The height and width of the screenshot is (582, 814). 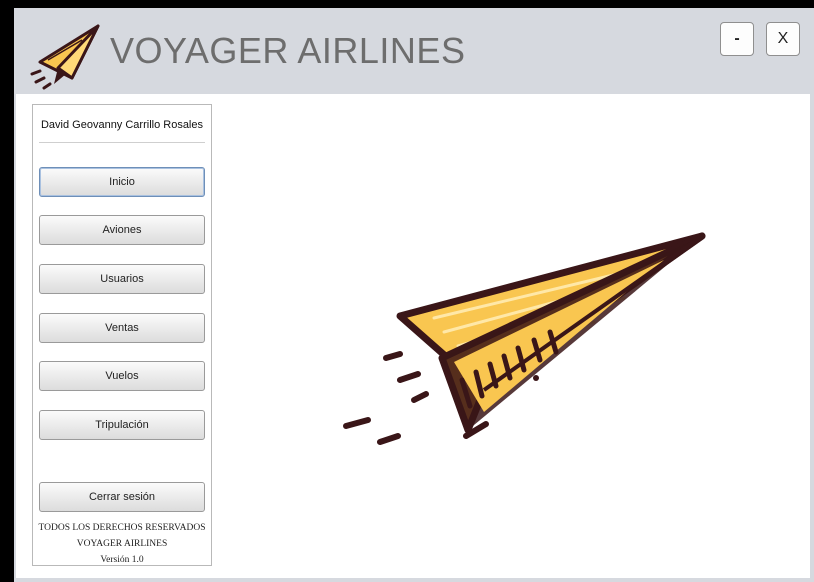 What do you see at coordinates (121, 125) in the screenshot?
I see `user-name: David Geovanny Carrillo Rosales` at bounding box center [121, 125].